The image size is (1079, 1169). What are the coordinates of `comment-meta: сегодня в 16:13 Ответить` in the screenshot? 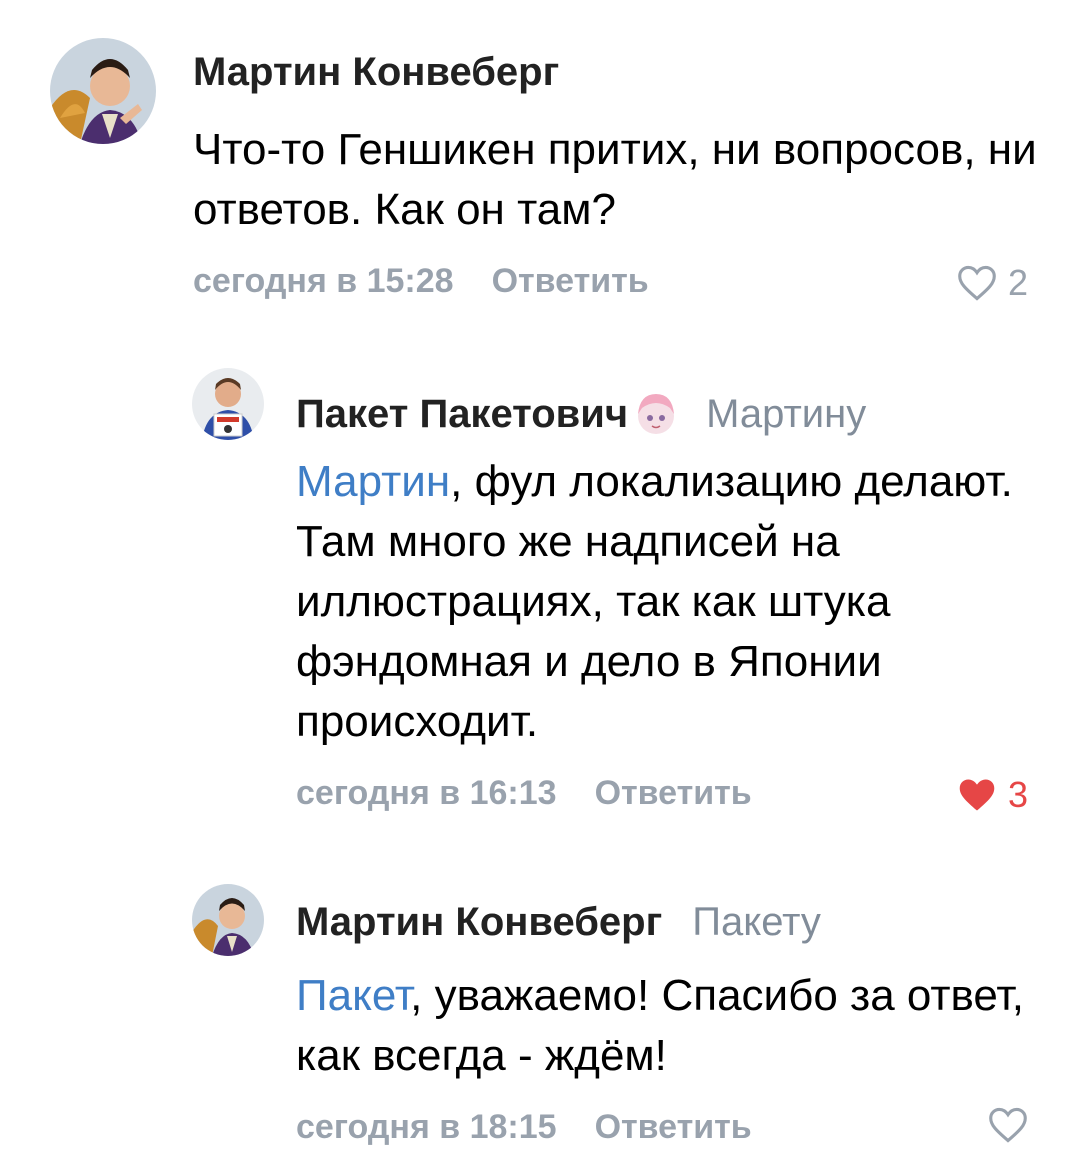 It's located at (524, 793).